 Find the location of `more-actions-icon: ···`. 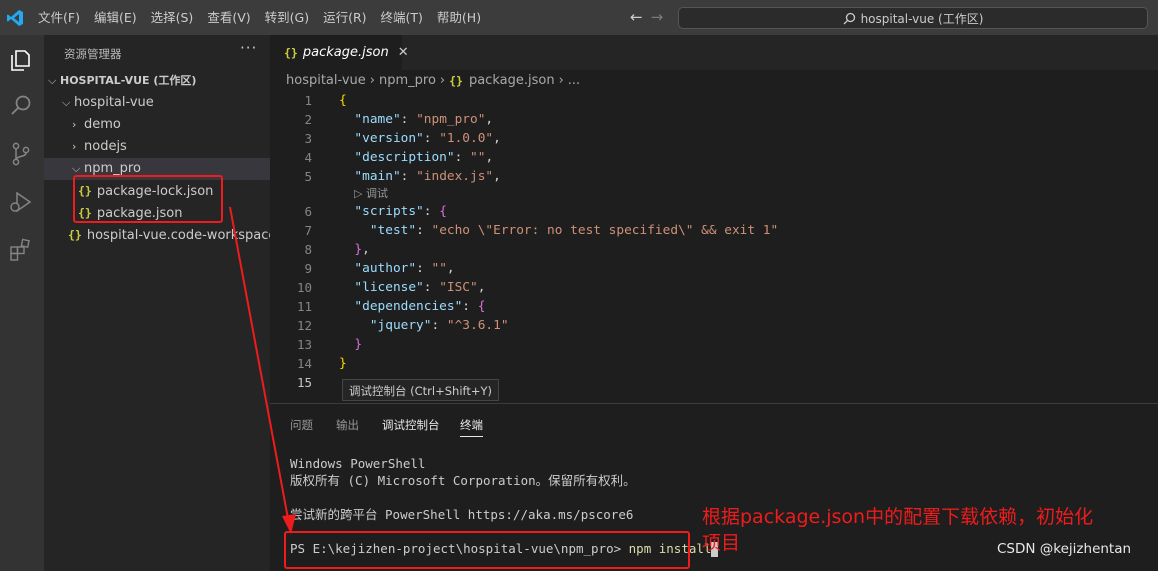

more-actions-icon: ··· is located at coordinates (248, 48).